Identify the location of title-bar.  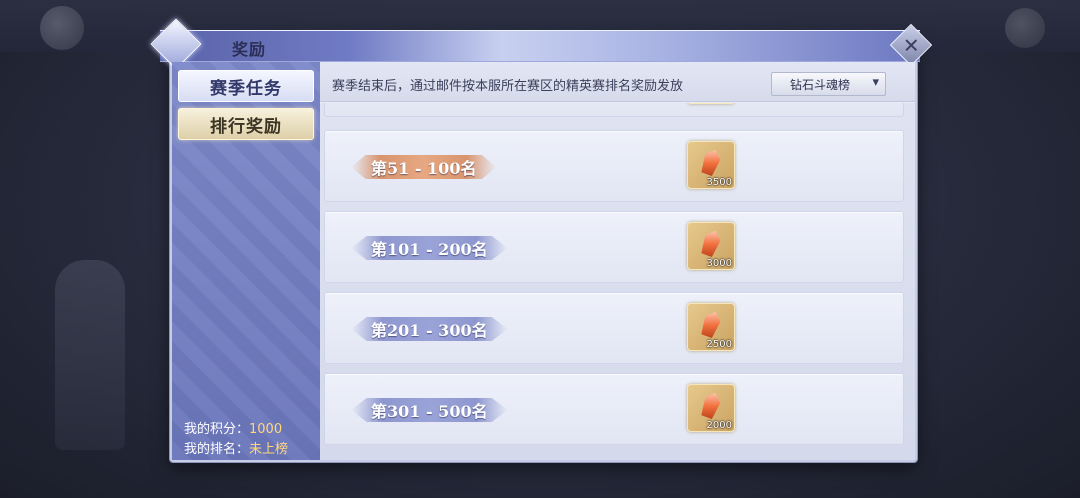
(540, 46).